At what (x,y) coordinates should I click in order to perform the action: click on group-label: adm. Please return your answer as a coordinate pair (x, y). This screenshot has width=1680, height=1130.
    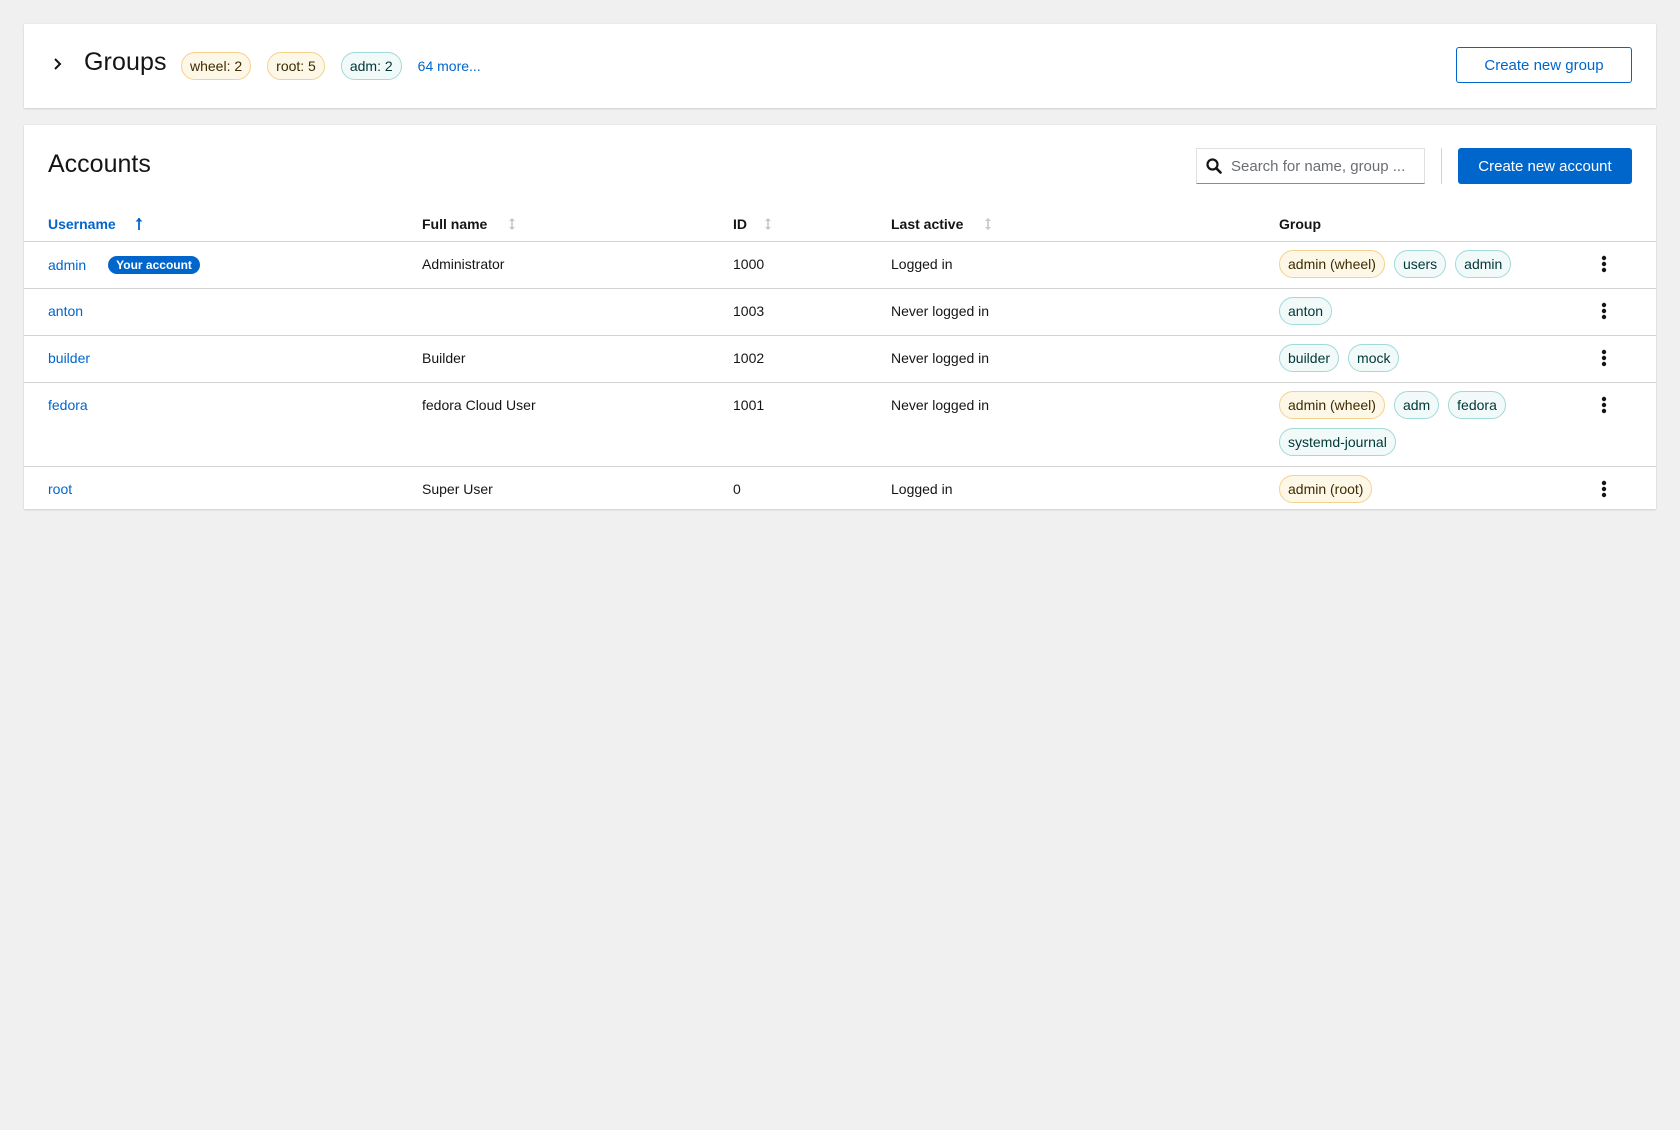
    Looking at the image, I should click on (1416, 404).